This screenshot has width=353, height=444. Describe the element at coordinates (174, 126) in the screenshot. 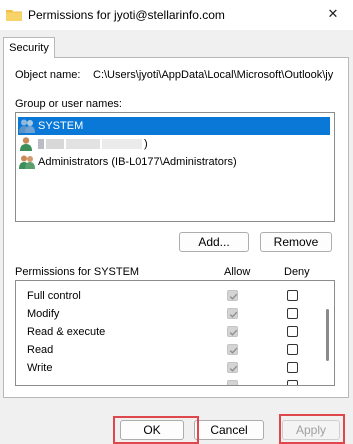

I see `group-item-system: SYSTEM` at that location.